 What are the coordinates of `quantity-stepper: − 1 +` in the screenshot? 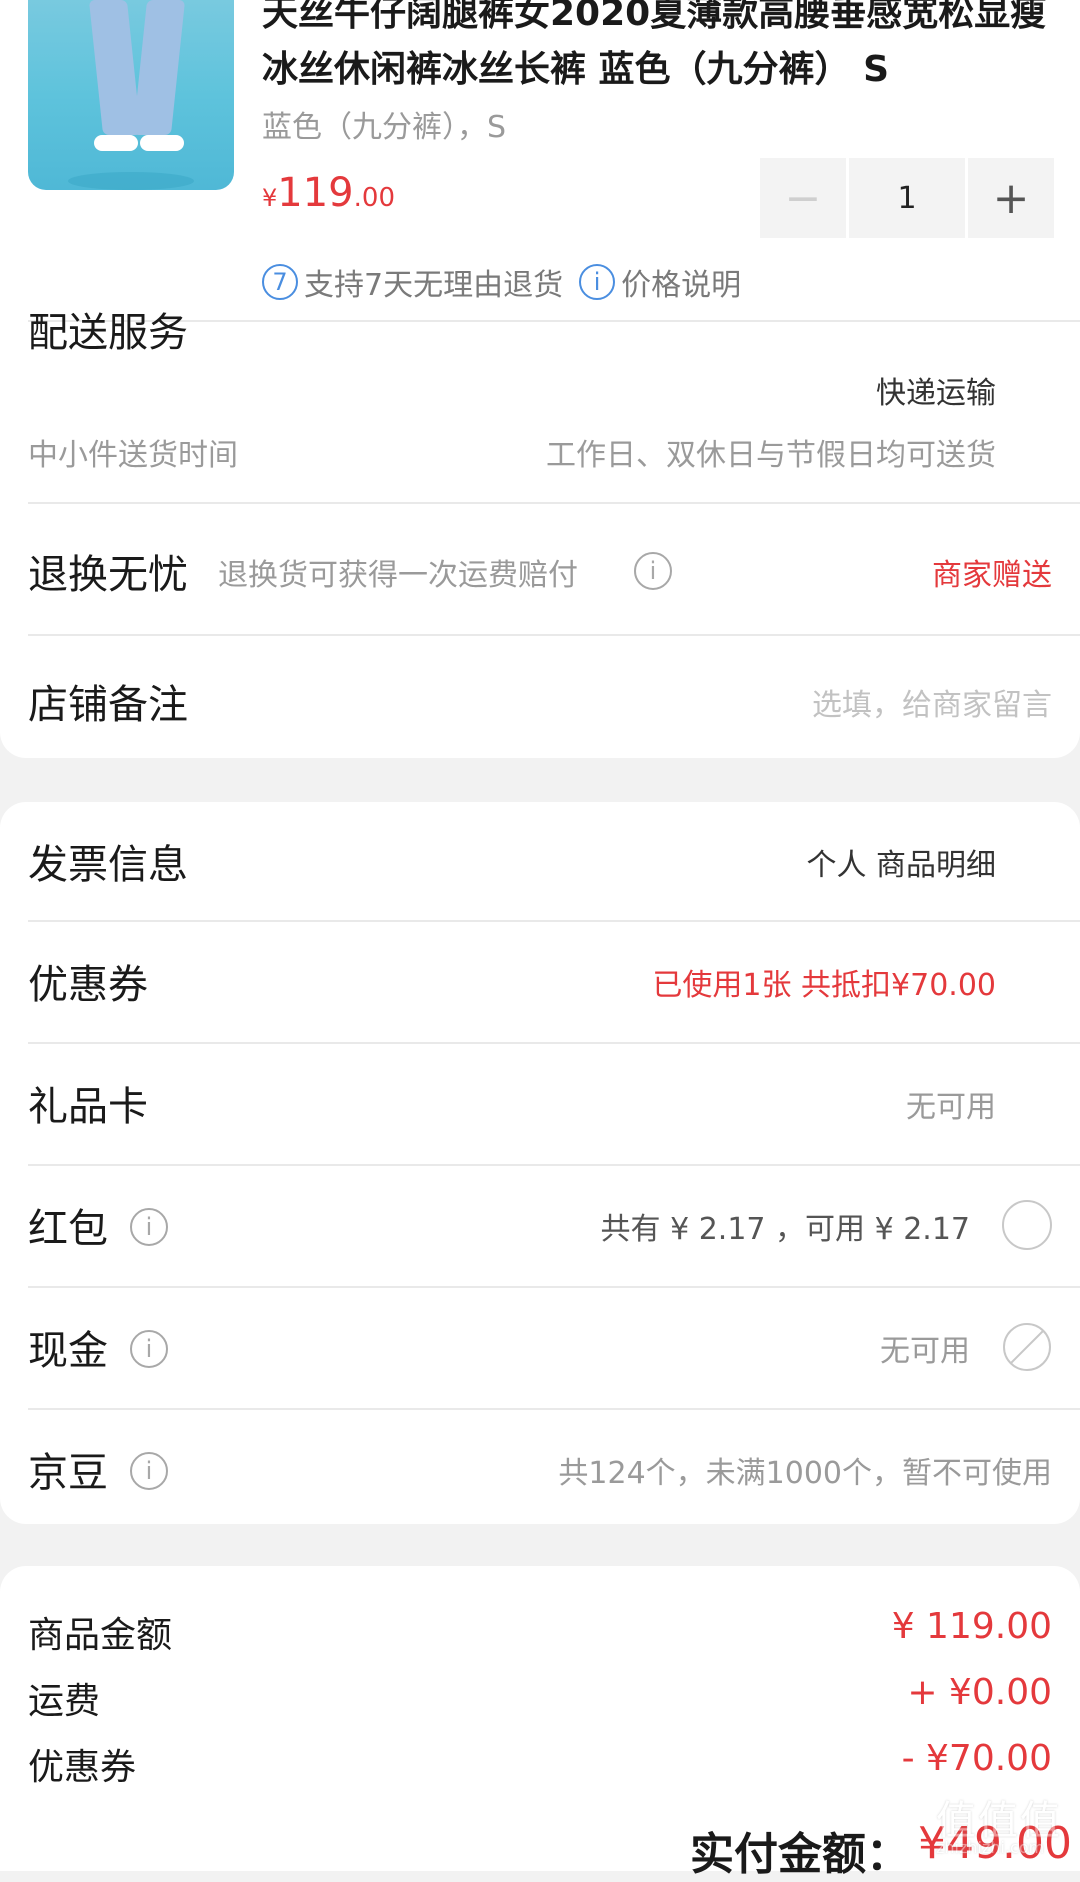 It's located at (907, 198).